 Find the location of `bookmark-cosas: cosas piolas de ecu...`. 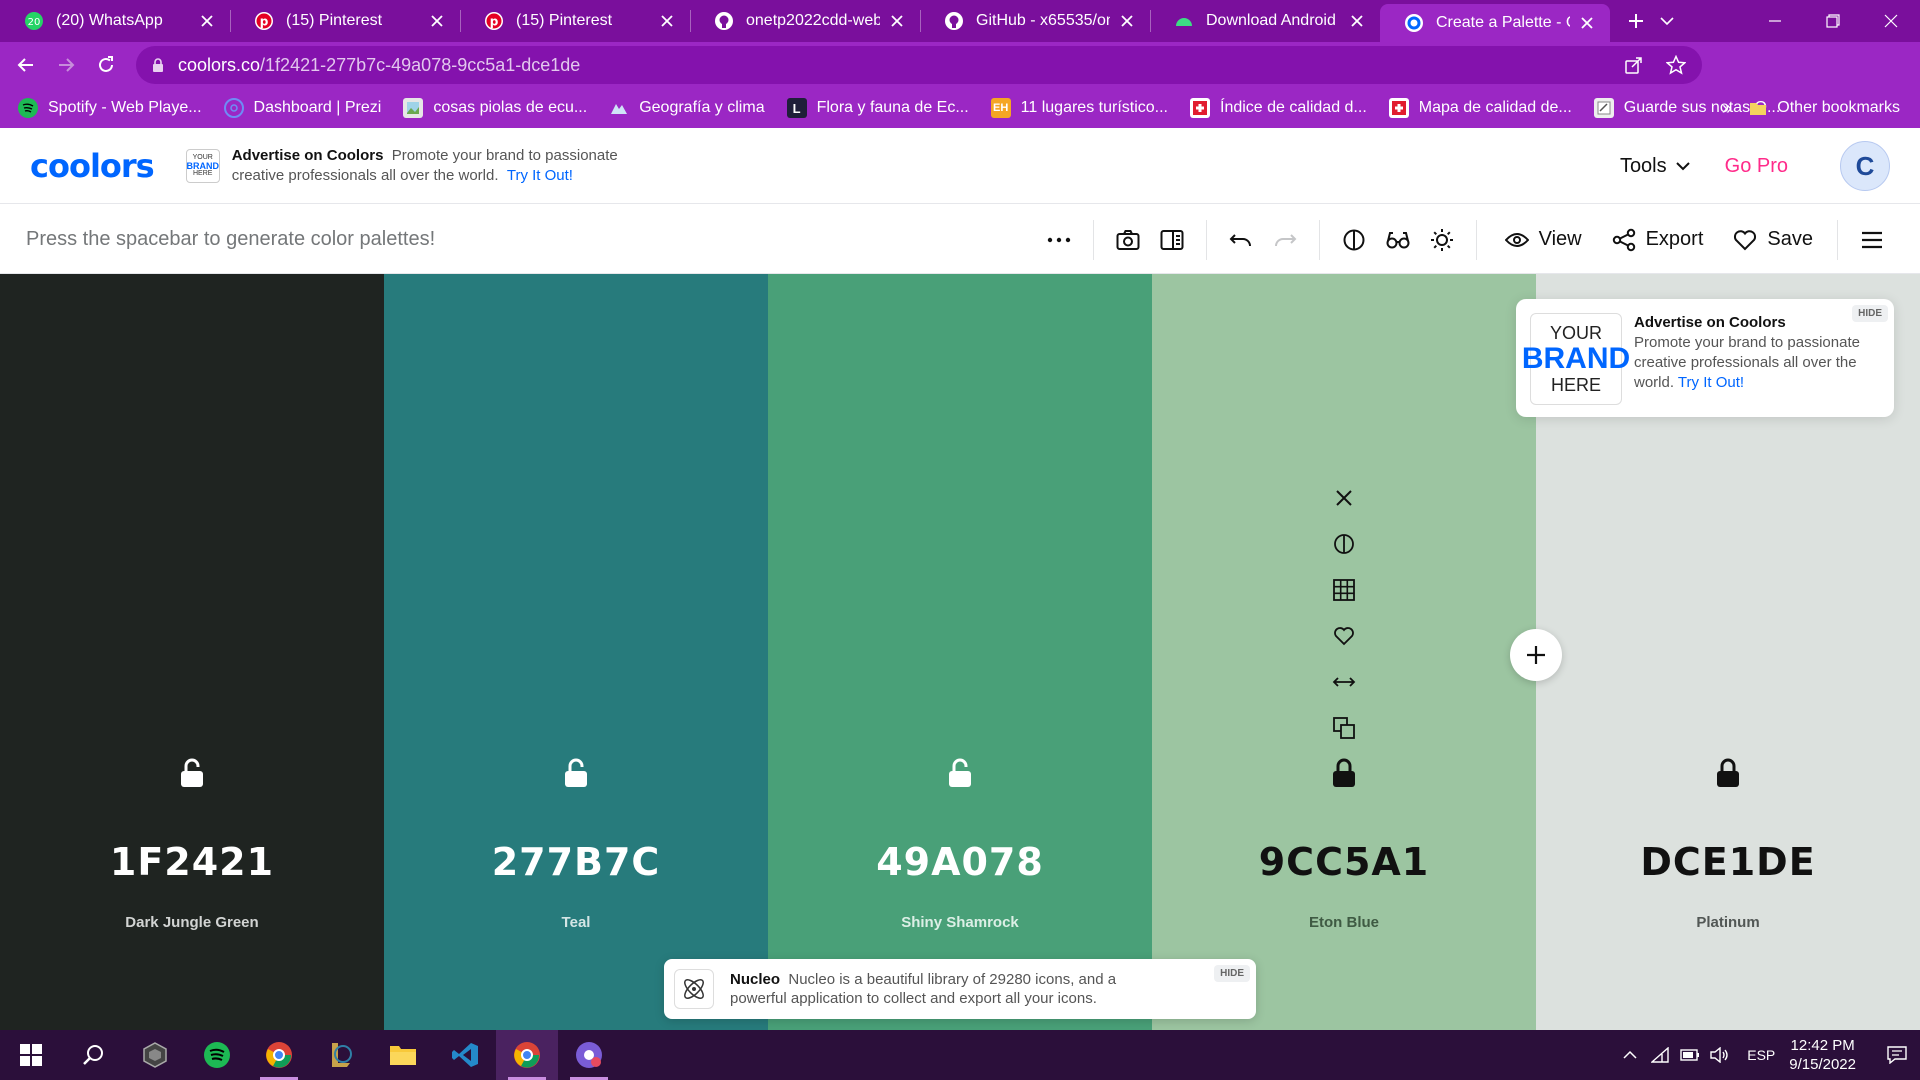

bookmark-cosas: cosas piolas de ecu... is located at coordinates (495, 108).